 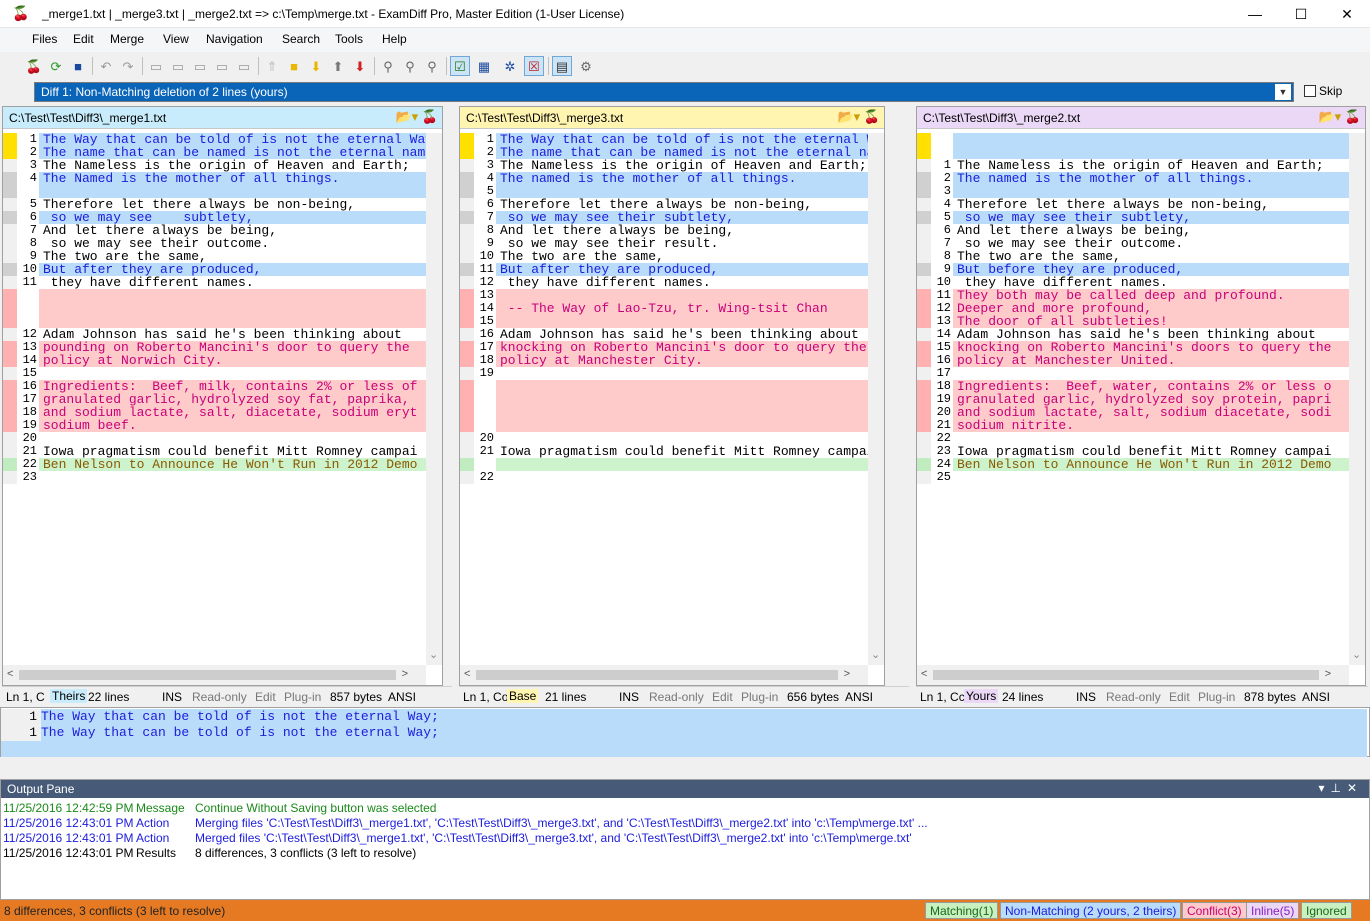 What do you see at coordinates (1133, 217) in the screenshot?
I see `text-line: 5 so we may see their subtlety,` at bounding box center [1133, 217].